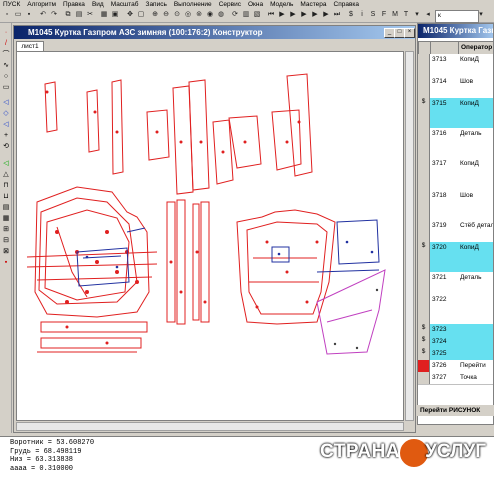 The height and width of the screenshot is (480, 494). I want to click on point-tool-icon: ·, so click(6, 32).